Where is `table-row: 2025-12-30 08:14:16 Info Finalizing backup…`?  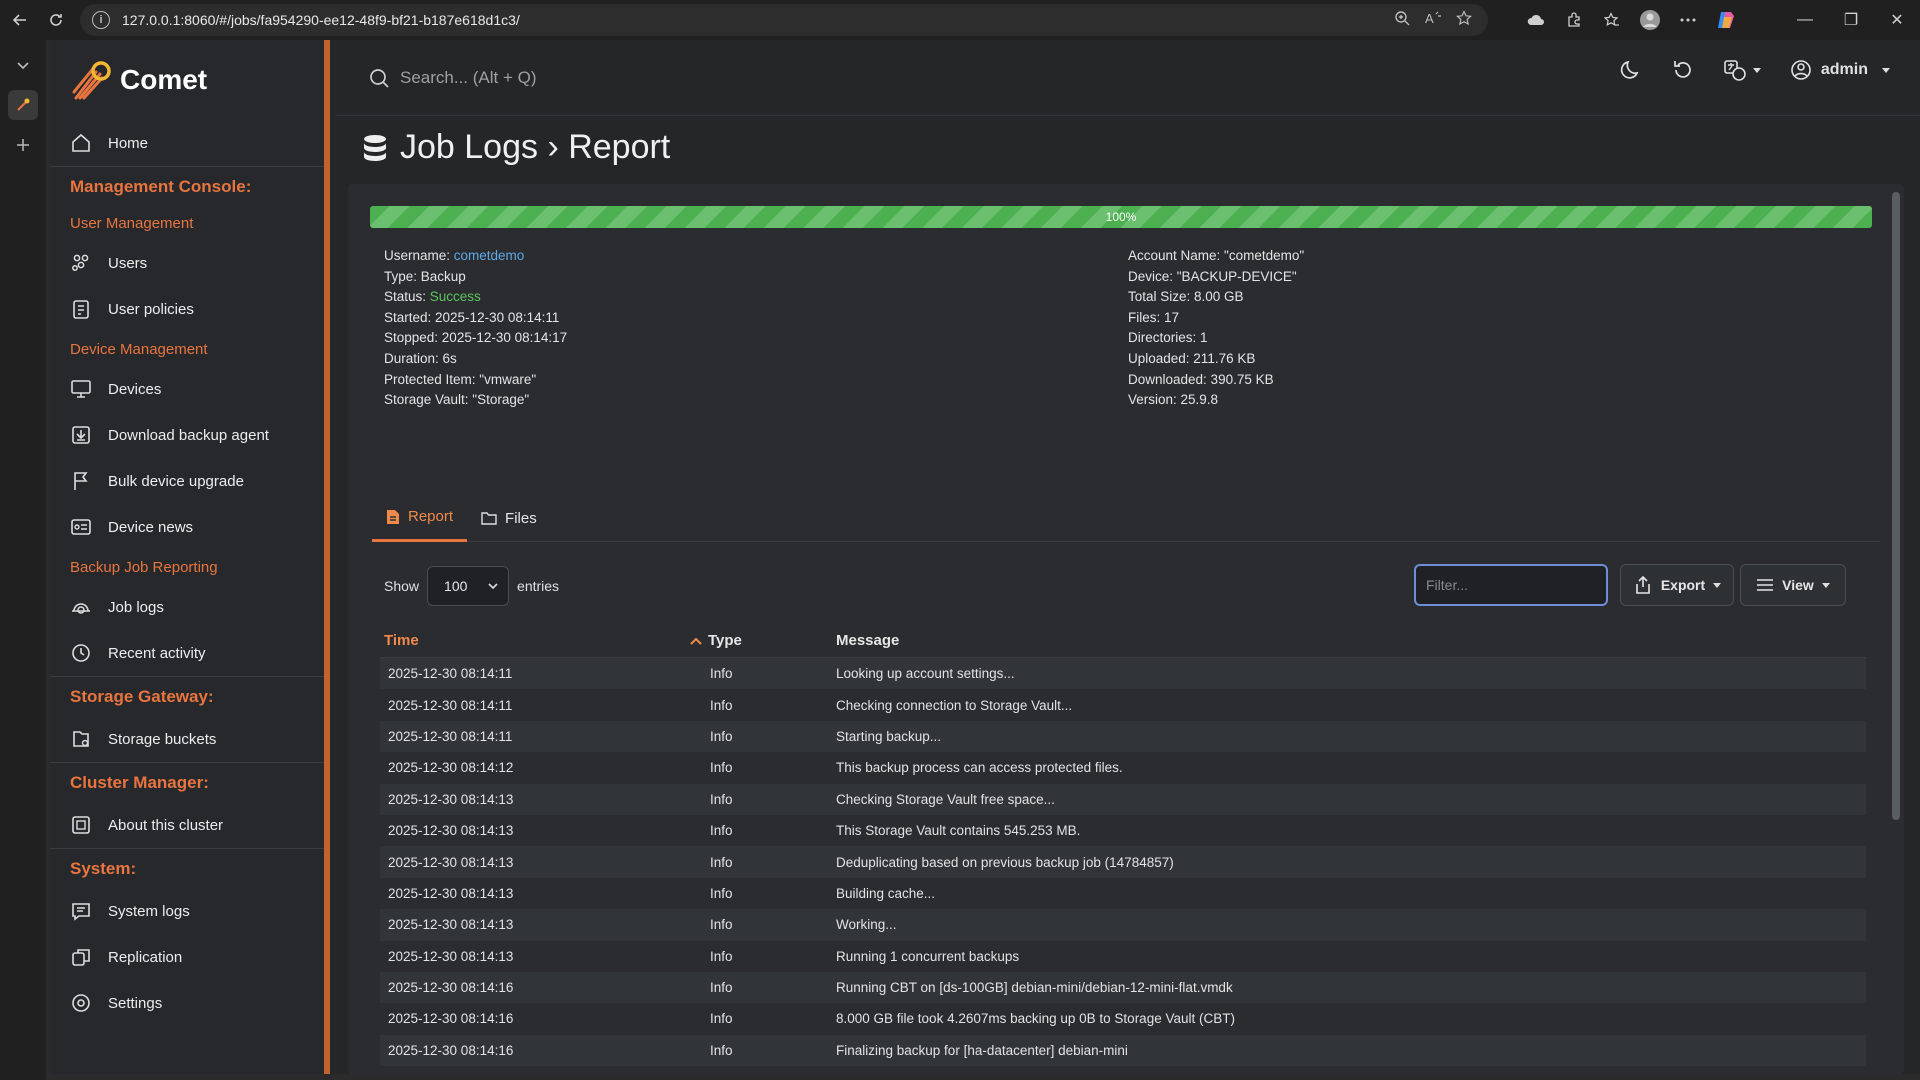 table-row: 2025-12-30 08:14:16 Info Finalizing backup… is located at coordinates (1123, 1050).